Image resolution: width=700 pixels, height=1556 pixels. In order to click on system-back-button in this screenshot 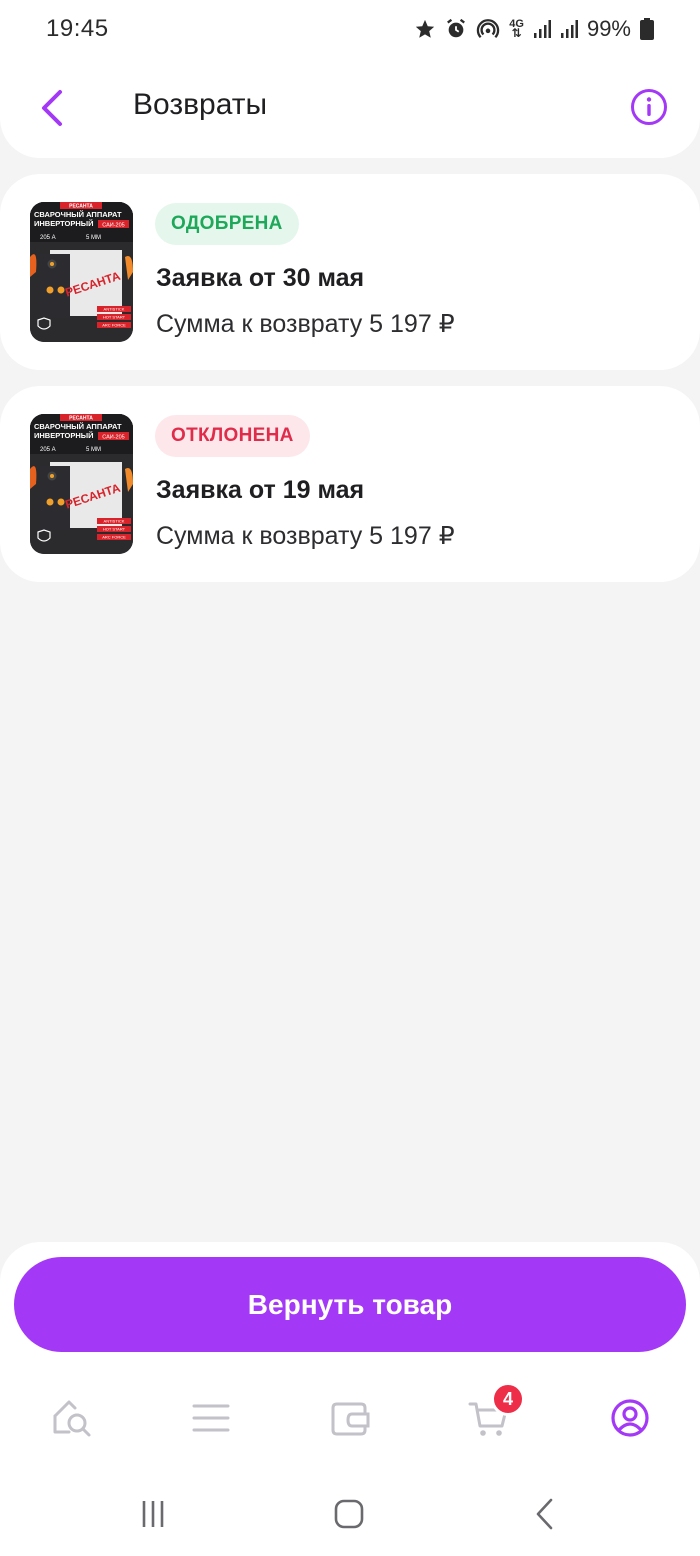, I will do `click(545, 1514)`.